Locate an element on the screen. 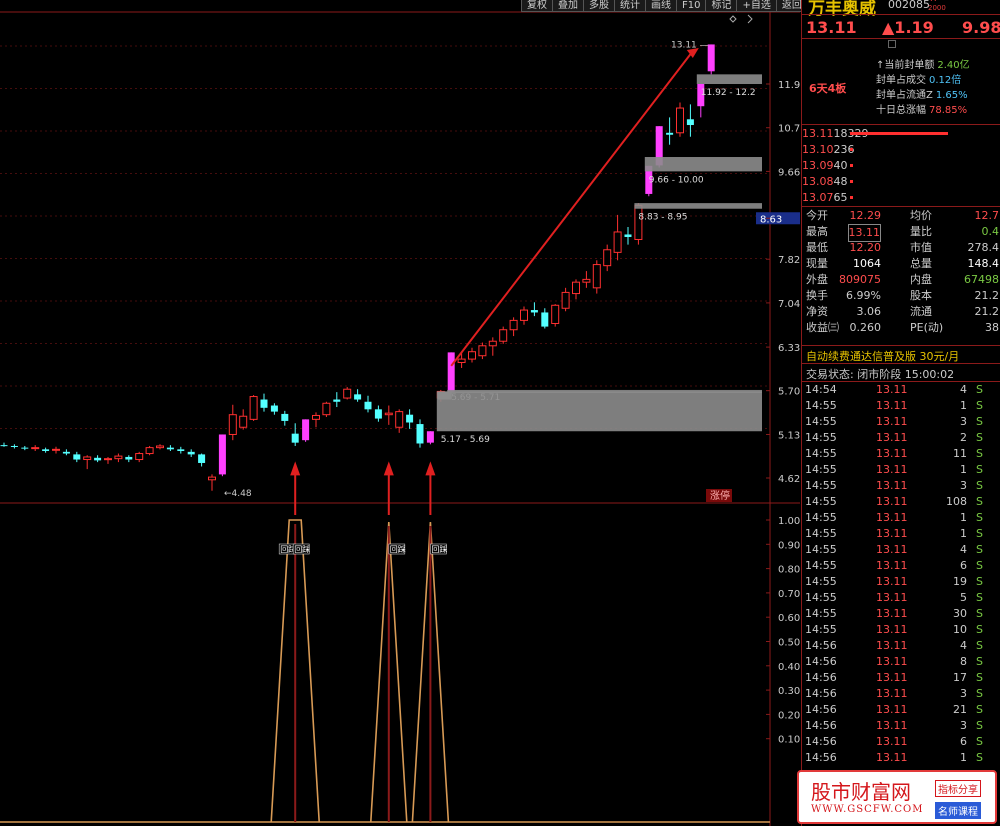 The width and height of the screenshot is (1000, 826). tick-volume: 8 is located at coordinates (963, 661).